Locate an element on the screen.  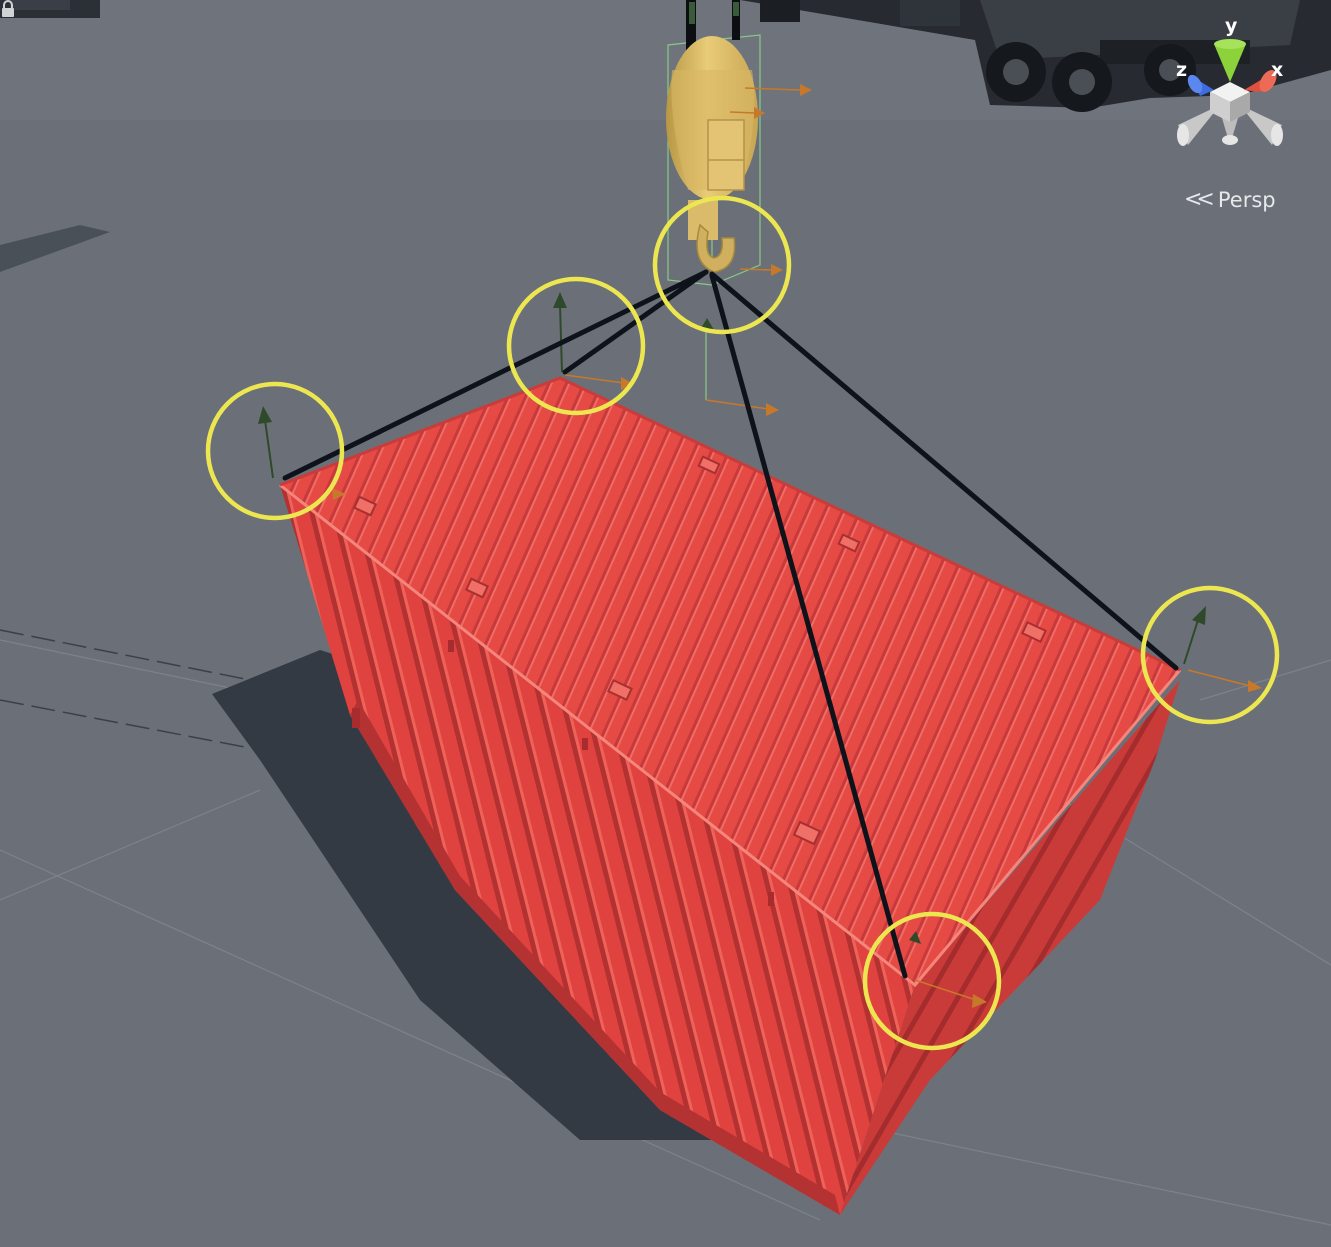
gizmo-z-label: z is located at coordinates (1181, 70).